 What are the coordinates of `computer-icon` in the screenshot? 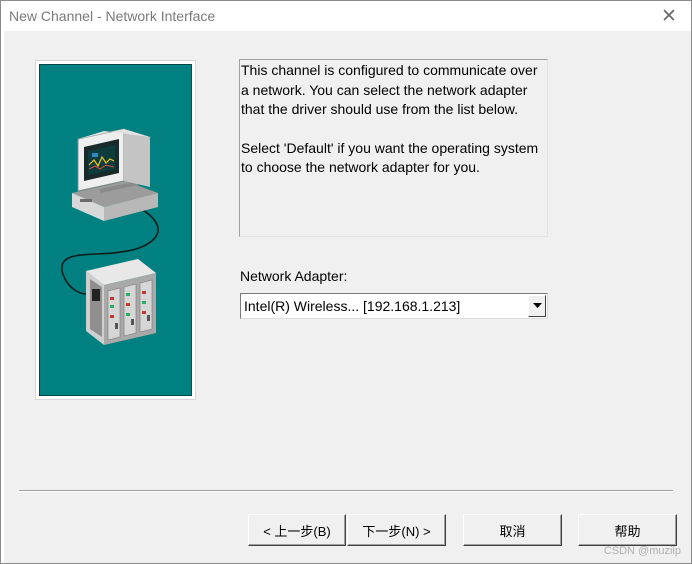 It's located at (115, 174).